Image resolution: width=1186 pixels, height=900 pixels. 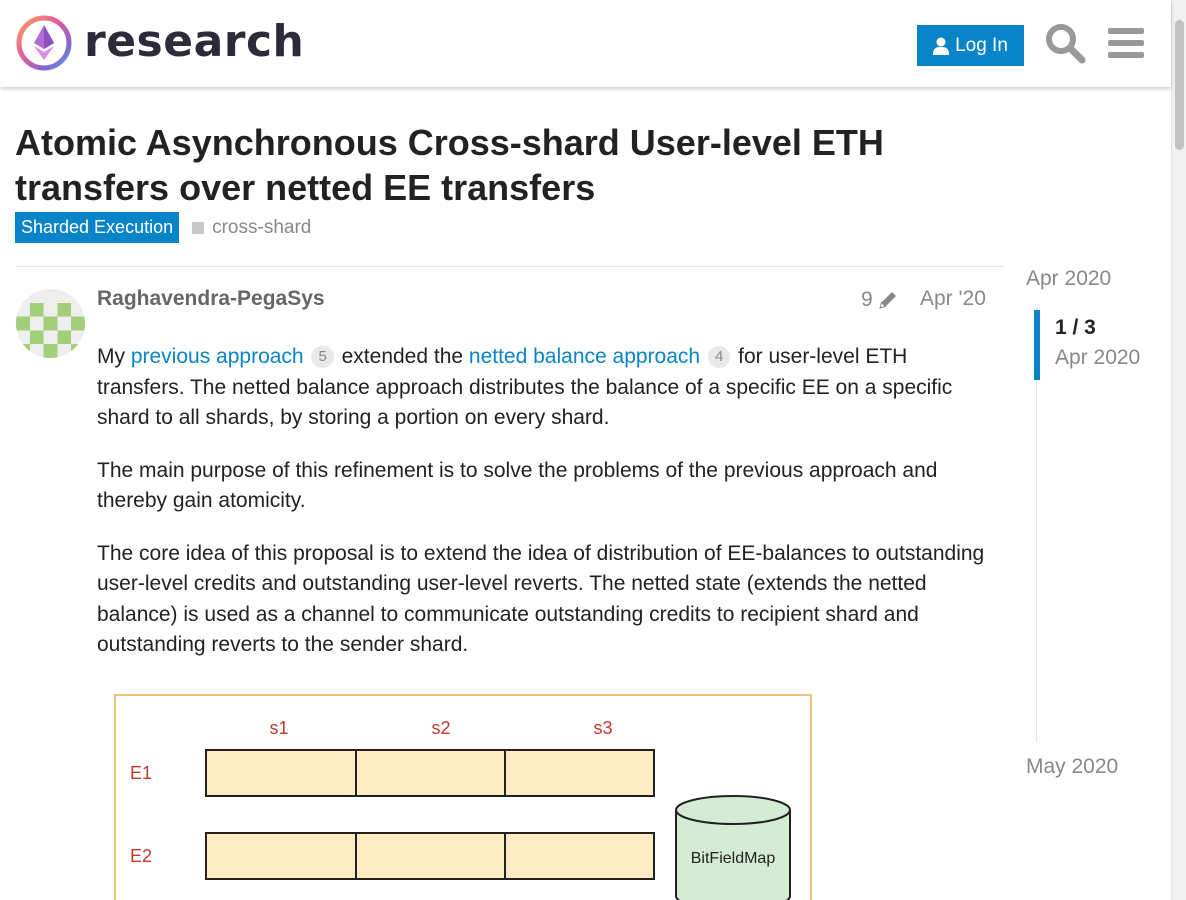 I want to click on hamburger-menu-icon, so click(x=1126, y=43).